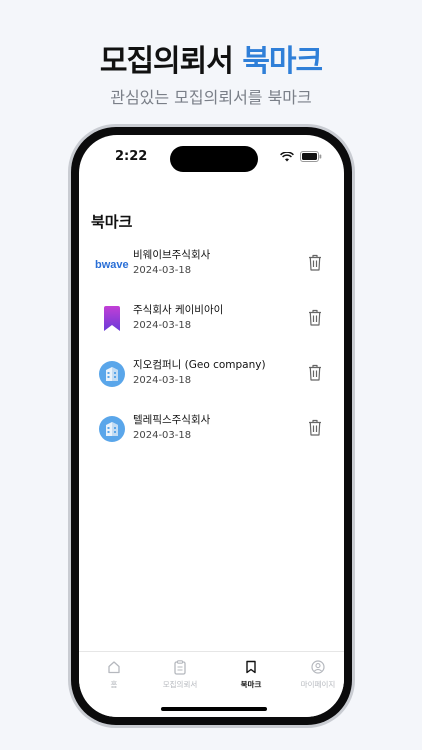 This screenshot has width=422, height=750. I want to click on bookmark-item: 지오컴퍼니 (Geo company) 2024-03-18, so click(211, 378).